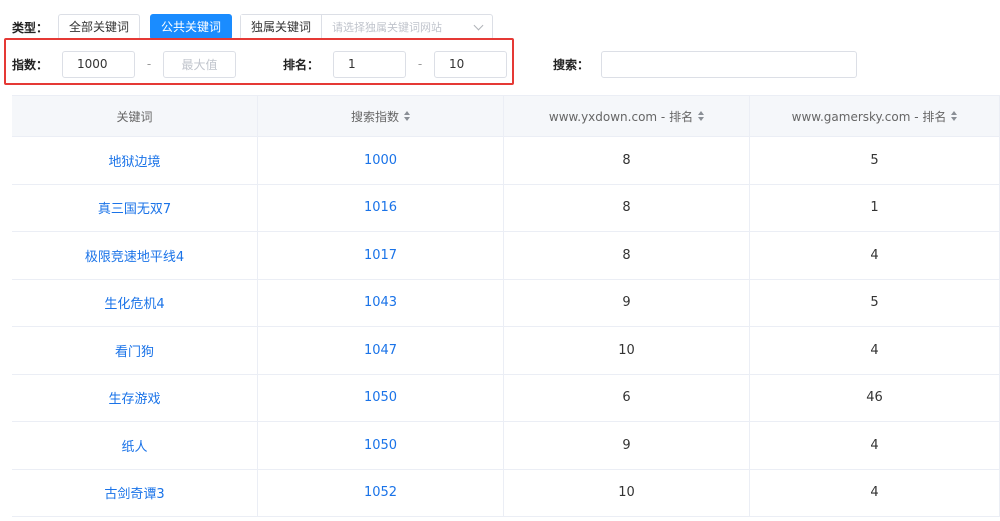 The height and width of the screenshot is (521, 1000). I want to click on table-row: 纸人 1050 9 4, so click(506, 446).